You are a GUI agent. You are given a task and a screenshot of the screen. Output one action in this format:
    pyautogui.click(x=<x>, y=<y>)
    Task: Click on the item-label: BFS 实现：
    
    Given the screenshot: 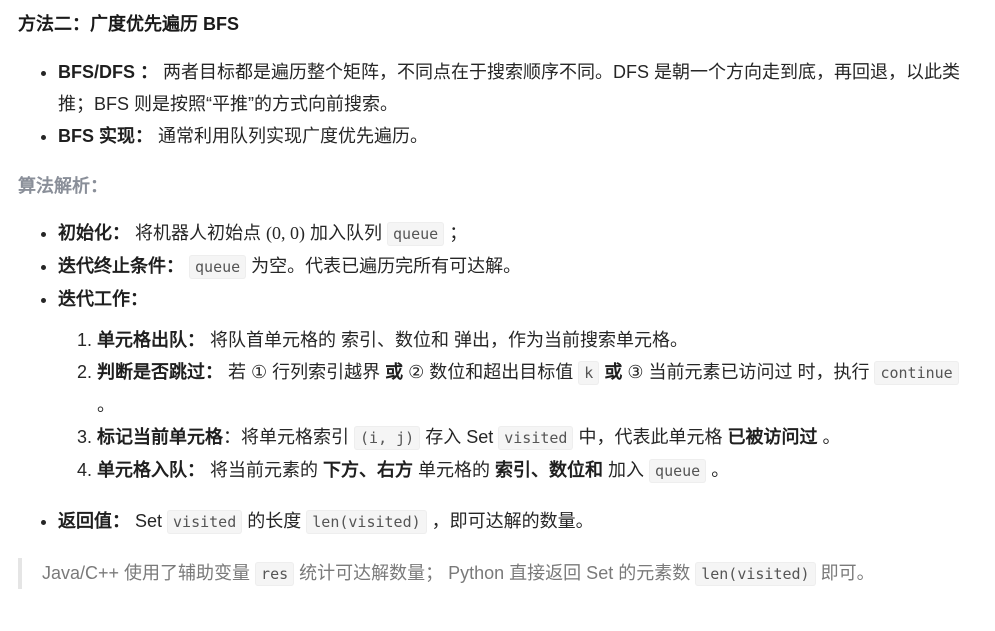 What is the action you would take?
    pyautogui.click(x=106, y=136)
    